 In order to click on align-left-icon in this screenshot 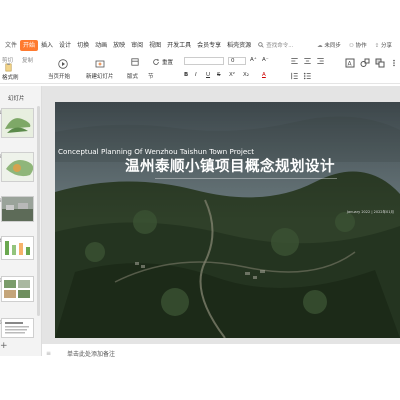, I will do `click(294, 61)`.